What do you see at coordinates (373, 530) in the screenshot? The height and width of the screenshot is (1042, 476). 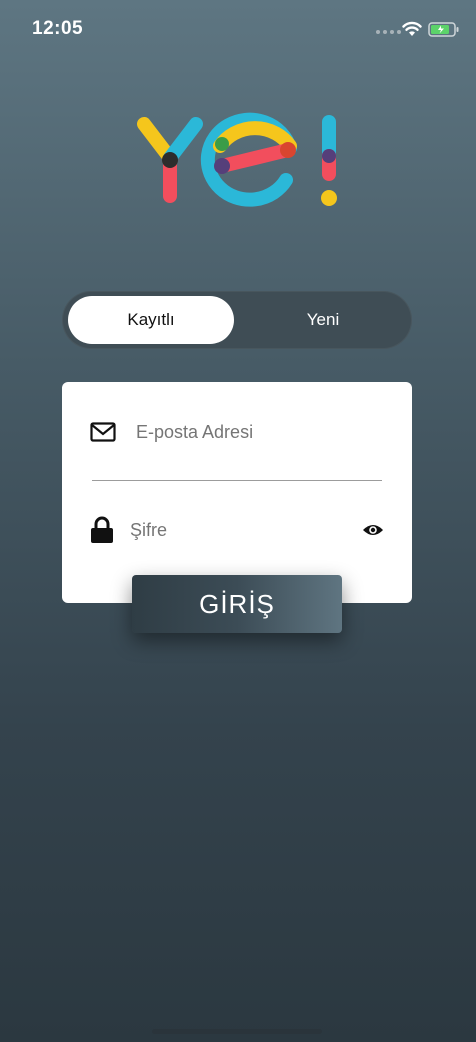 I see `eye-icon` at bounding box center [373, 530].